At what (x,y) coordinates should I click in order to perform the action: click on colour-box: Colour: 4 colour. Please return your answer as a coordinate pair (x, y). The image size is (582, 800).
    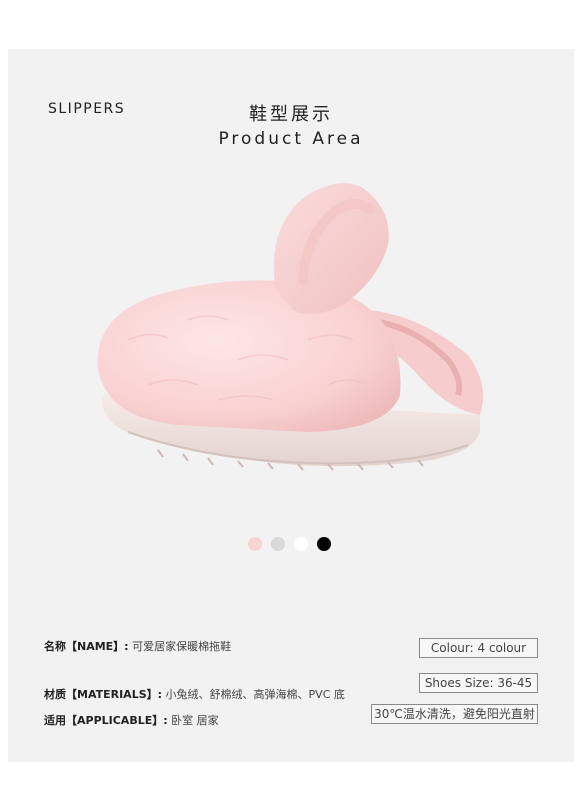
    Looking at the image, I should click on (478, 648).